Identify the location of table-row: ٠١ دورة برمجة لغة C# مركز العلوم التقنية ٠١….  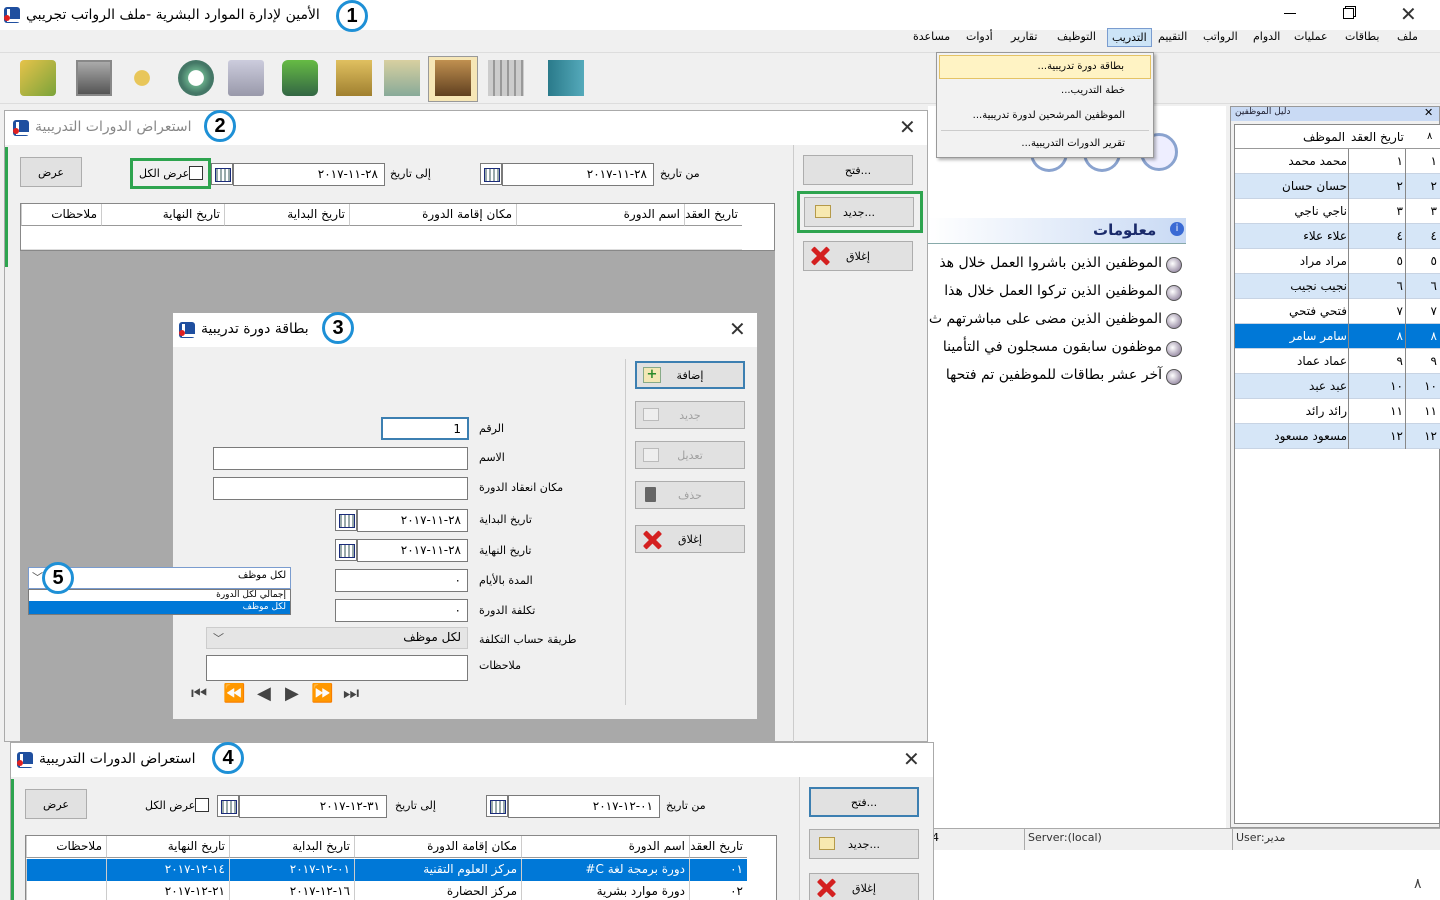
(386, 870).